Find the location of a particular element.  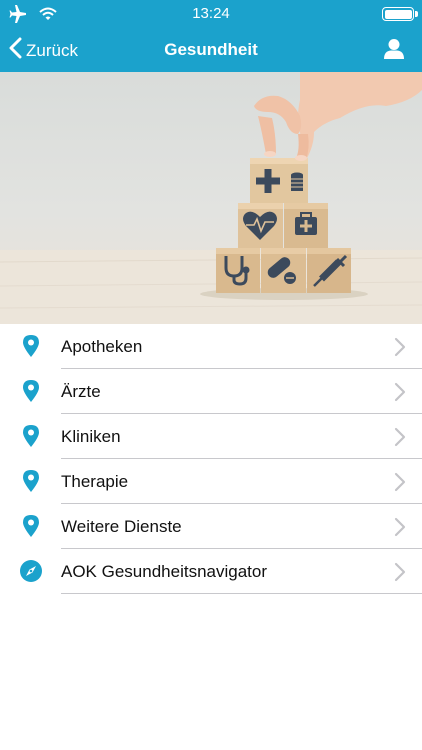

list-item-aok-gesundheitsnavigator: AOK Gesundheitsnavigator is located at coordinates (211, 571).